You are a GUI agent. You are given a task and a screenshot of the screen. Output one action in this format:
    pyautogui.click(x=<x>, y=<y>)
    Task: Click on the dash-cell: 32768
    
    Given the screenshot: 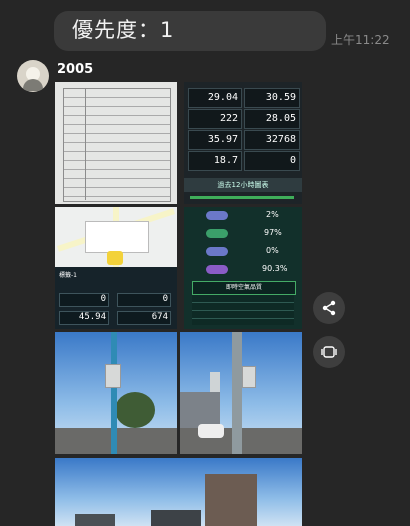 What is the action you would take?
    pyautogui.click(x=272, y=140)
    